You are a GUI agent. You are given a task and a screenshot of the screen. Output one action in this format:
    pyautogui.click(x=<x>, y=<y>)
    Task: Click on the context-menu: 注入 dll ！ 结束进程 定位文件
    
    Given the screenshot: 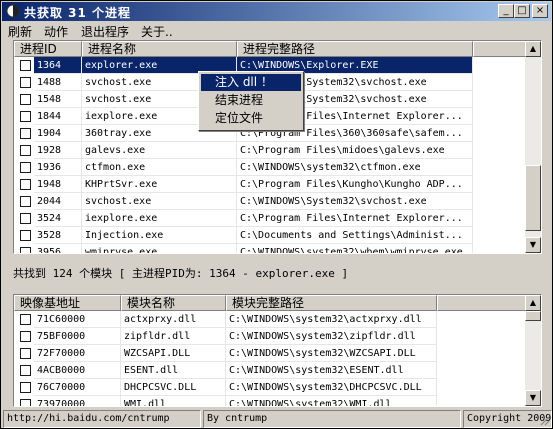 What is the action you would take?
    pyautogui.click(x=251, y=101)
    